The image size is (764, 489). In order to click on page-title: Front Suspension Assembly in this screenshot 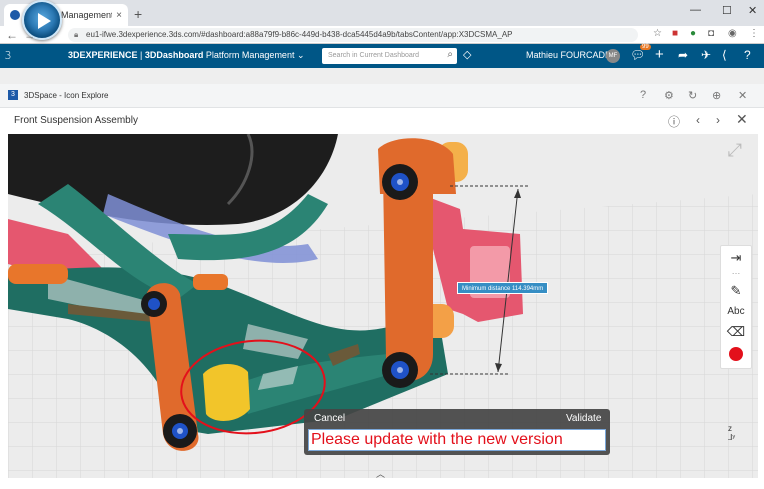, I will do `click(76, 120)`.